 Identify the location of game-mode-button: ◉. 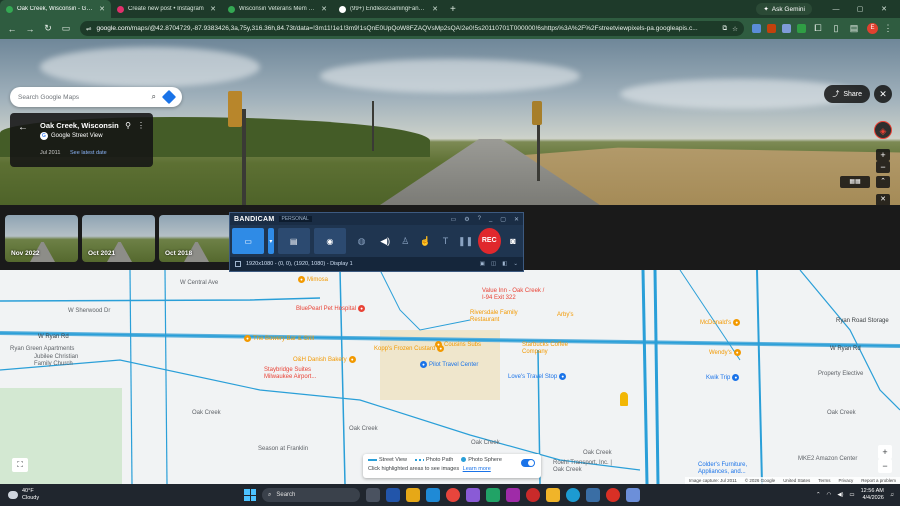
(329, 241).